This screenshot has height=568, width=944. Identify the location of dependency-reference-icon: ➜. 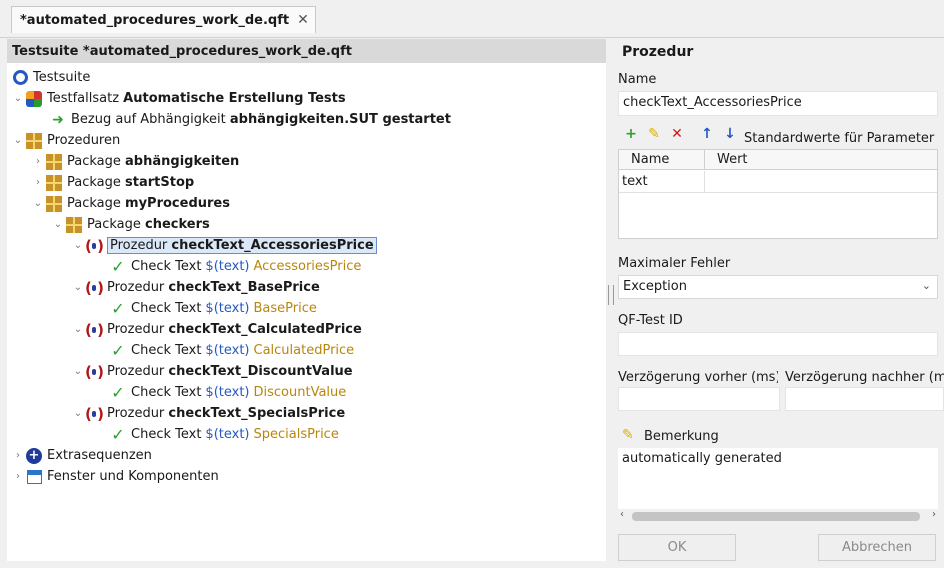
(58, 119).